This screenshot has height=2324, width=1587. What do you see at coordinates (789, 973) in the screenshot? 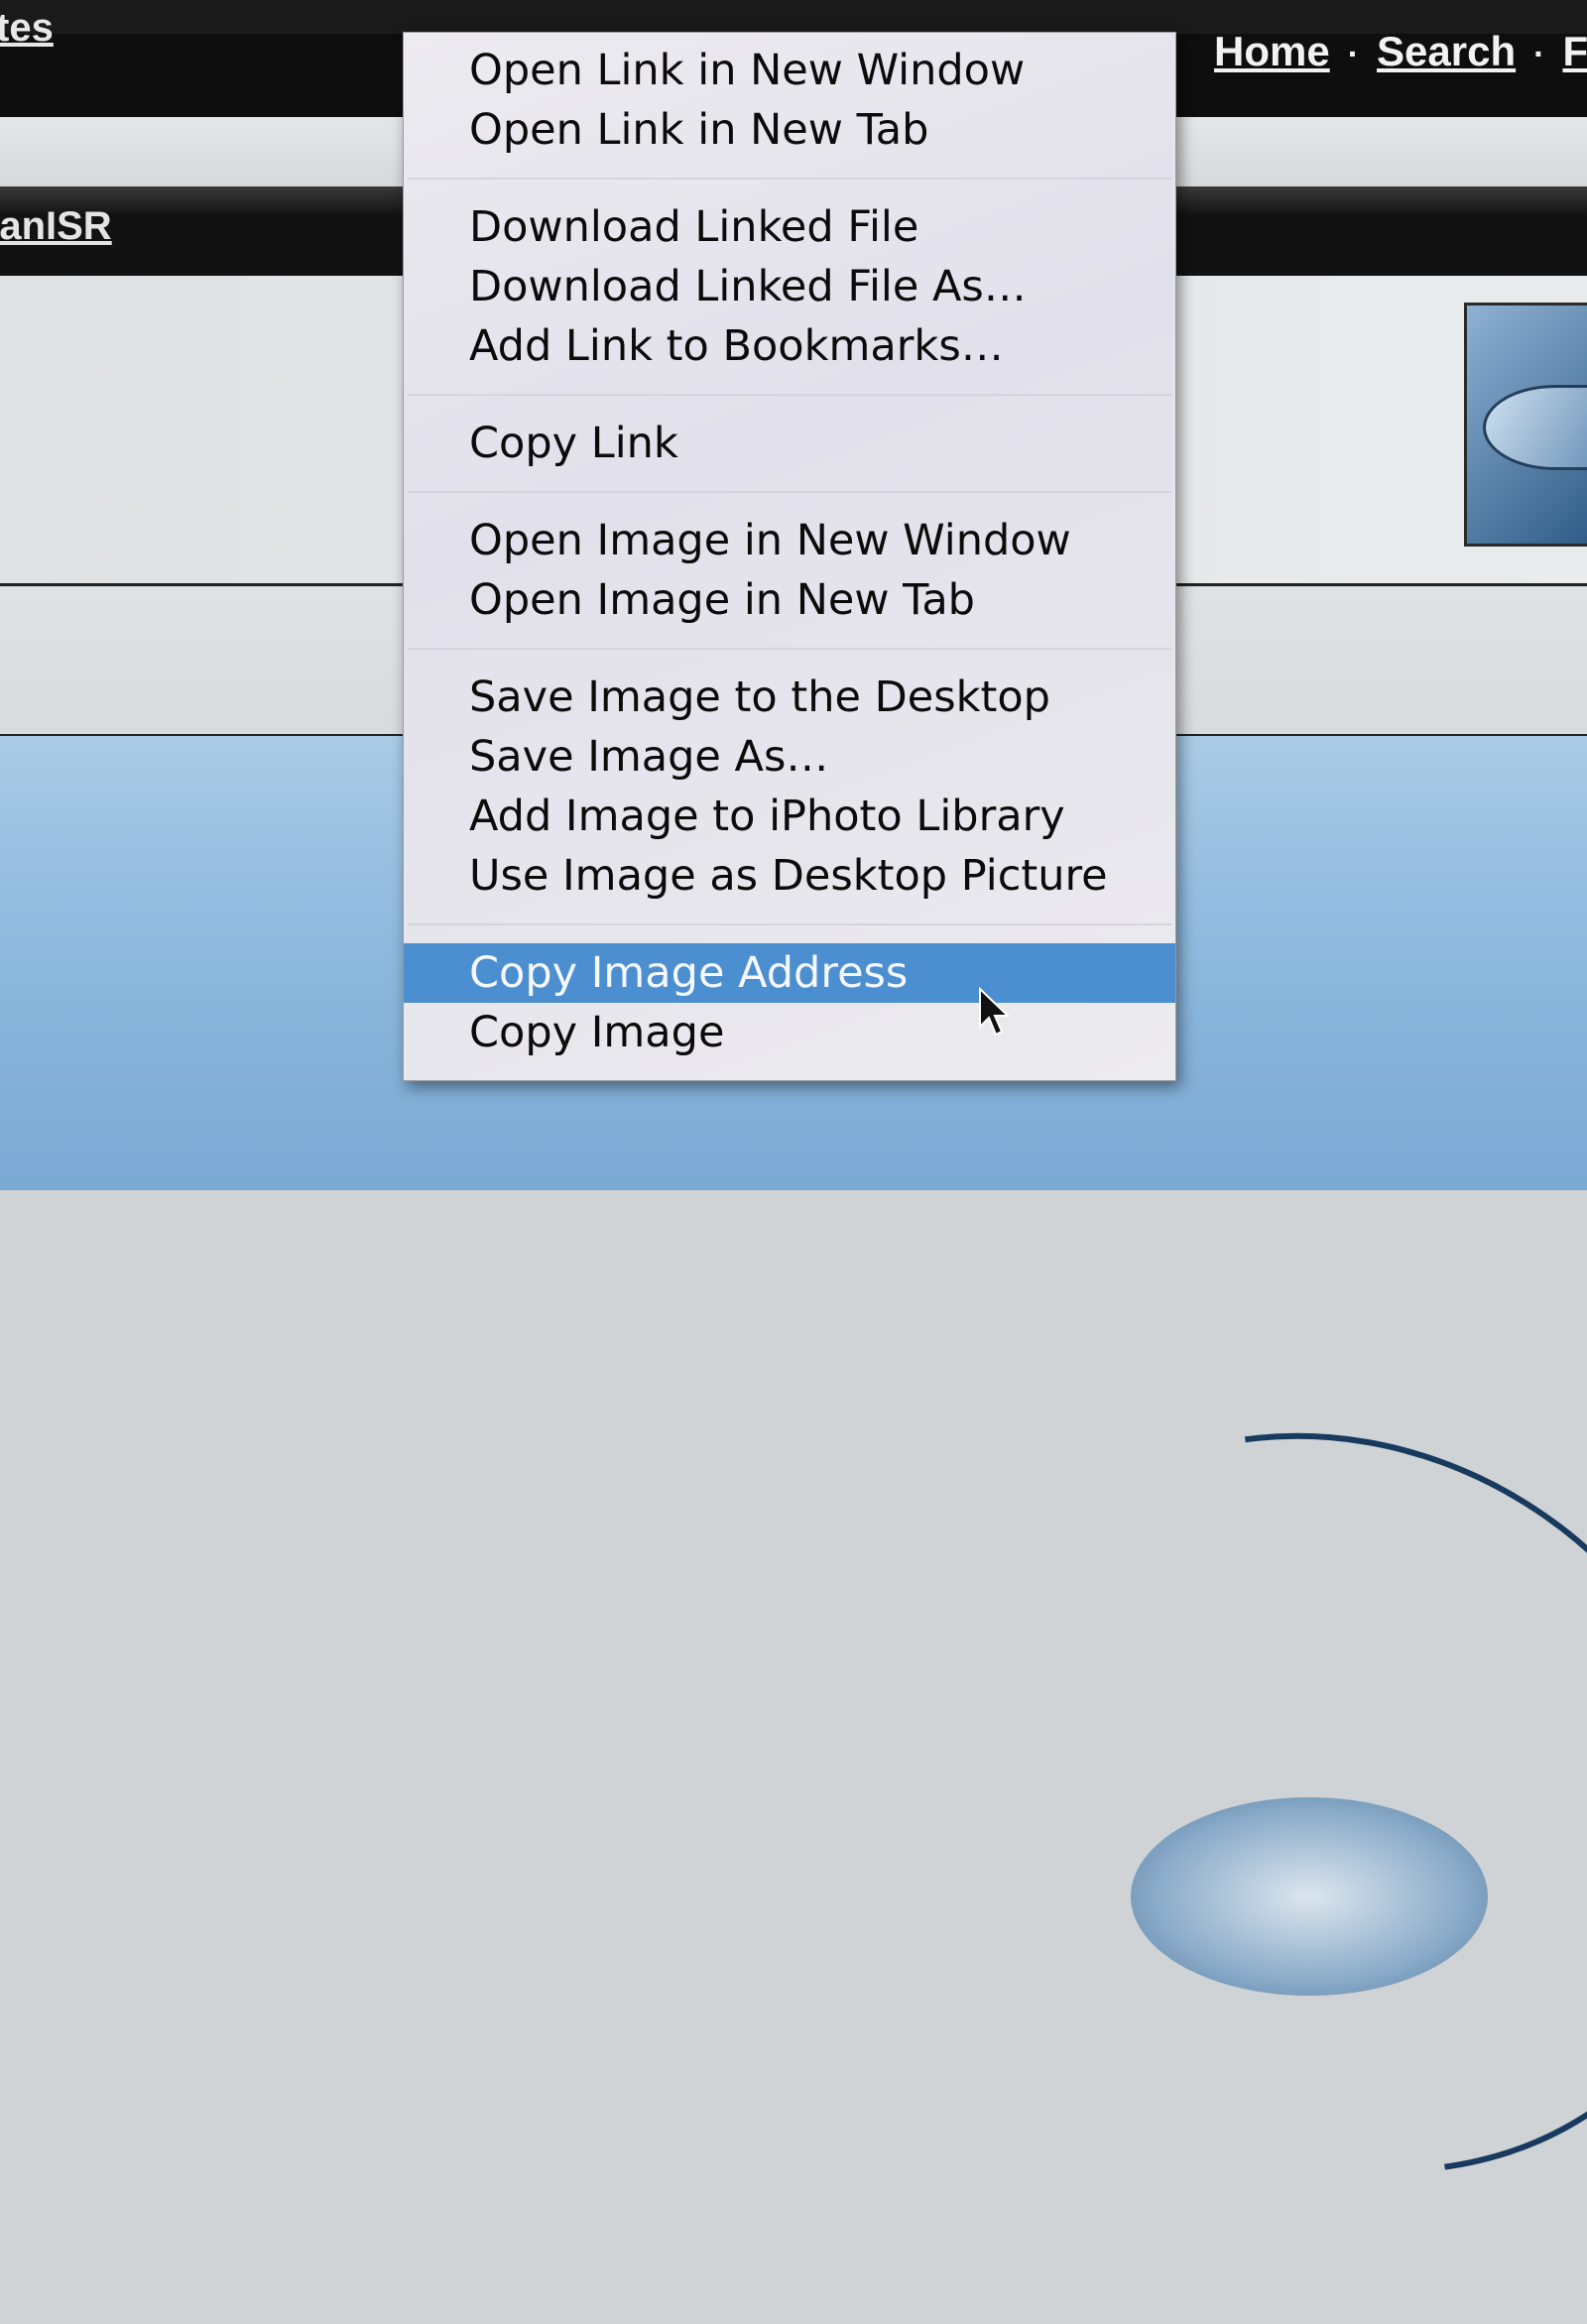
I see `menu-item-copy-image-address: Copy Image Address` at bounding box center [789, 973].